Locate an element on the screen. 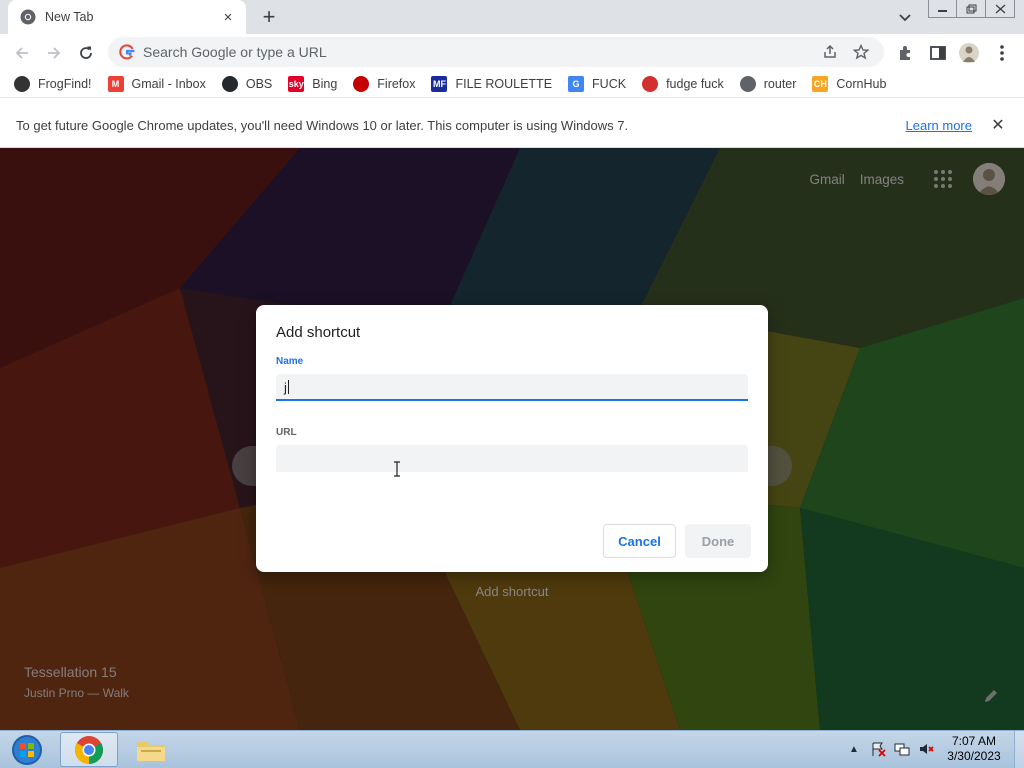 This screenshot has width=1024, height=768. tab-search-icon is located at coordinates (905, 17).